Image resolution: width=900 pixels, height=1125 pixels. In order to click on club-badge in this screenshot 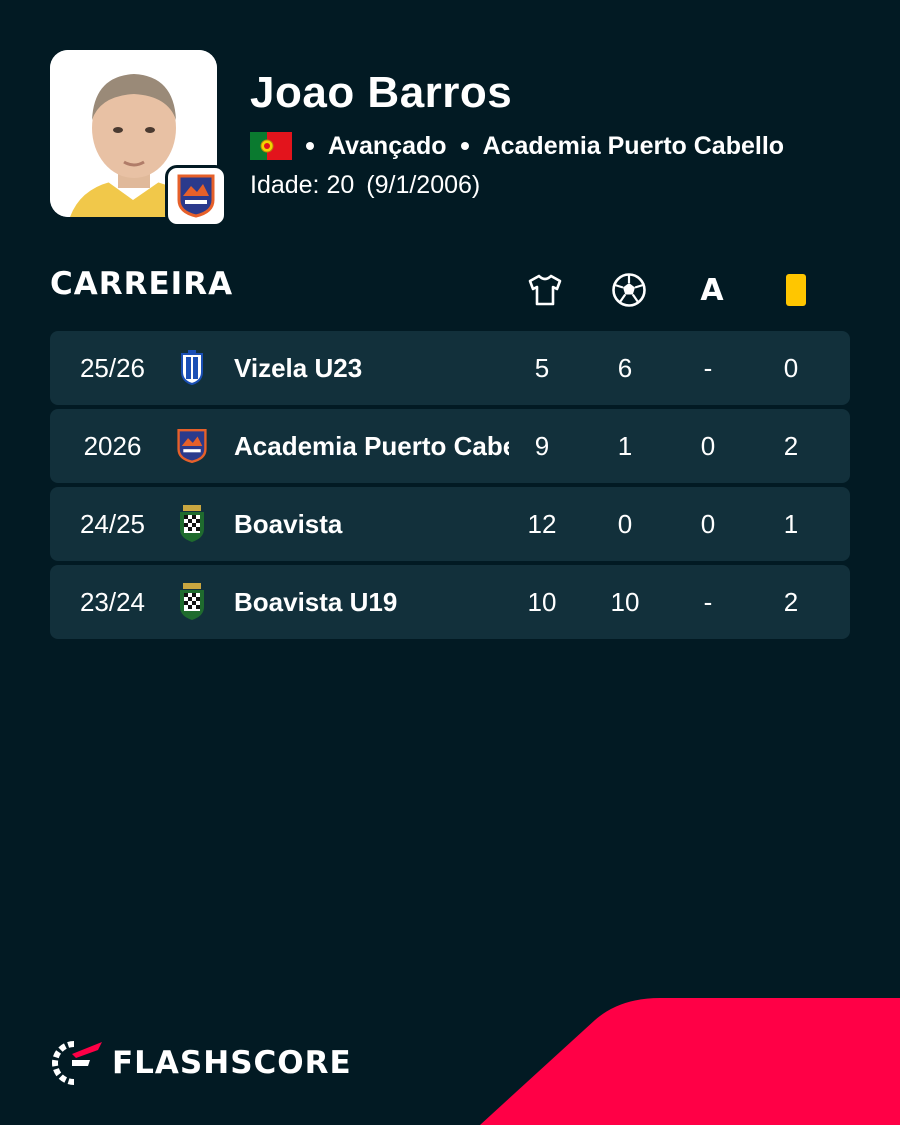, I will do `click(196, 196)`.